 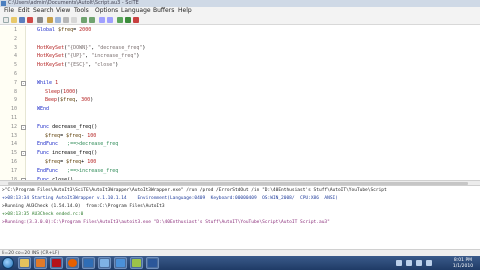 I want to click on compile-icon, so click(x=120, y=20).